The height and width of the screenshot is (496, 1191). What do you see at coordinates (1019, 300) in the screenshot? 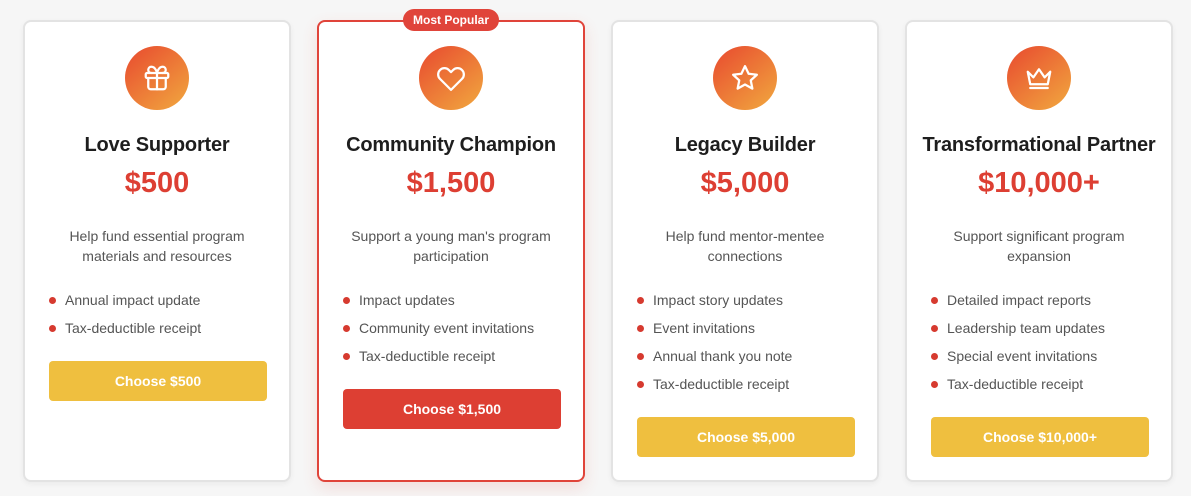
I see `benefit-text: Detailed impact reports` at bounding box center [1019, 300].